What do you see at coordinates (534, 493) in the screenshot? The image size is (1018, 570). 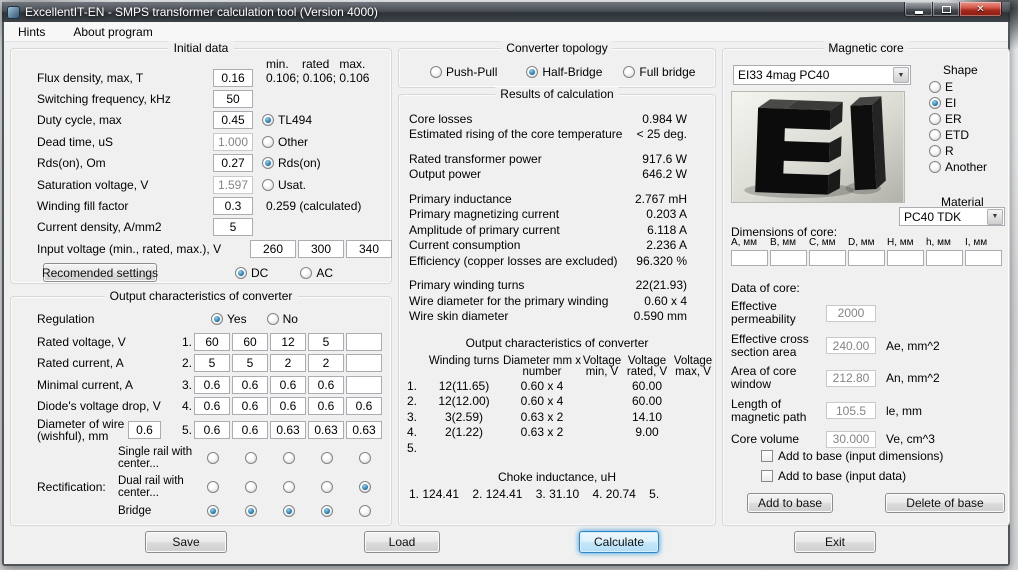 I see `choke-values: 1. 124.41 2. 124.41 3. 31.10 4. 20.74 5.` at bounding box center [534, 493].